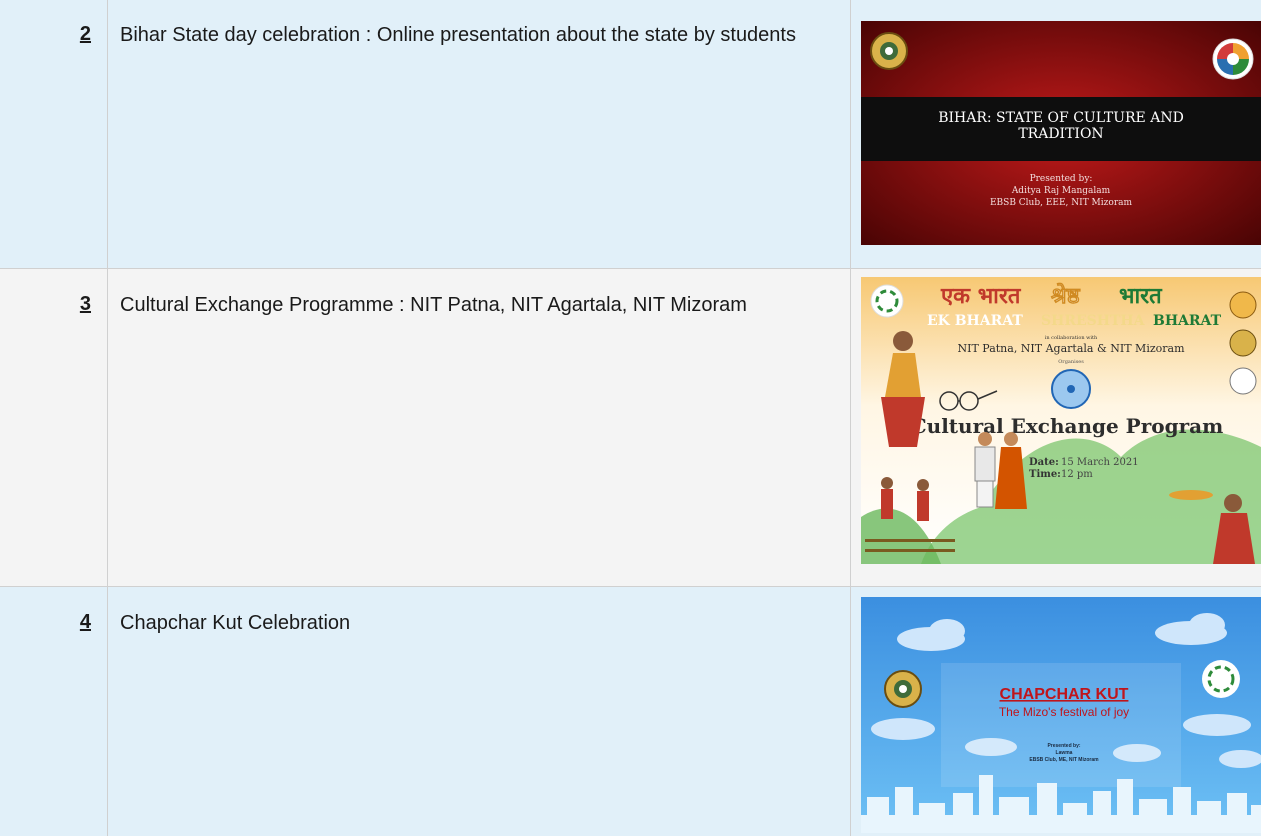 The height and width of the screenshot is (836, 1261). What do you see at coordinates (1045, 474) in the screenshot?
I see `poster-time-label: Time:` at bounding box center [1045, 474].